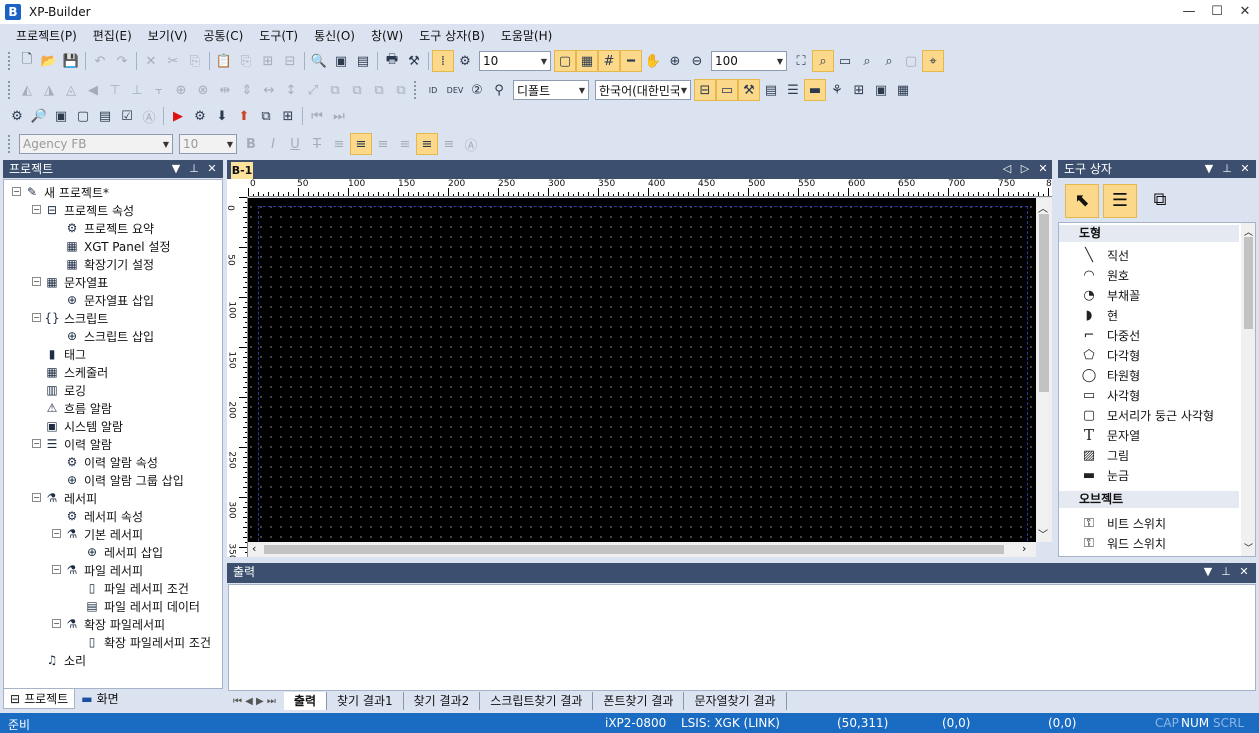 Image resolution: width=1259 pixels, height=733 pixels. Describe the element at coordinates (443, 61) in the screenshot. I see `grid-dots-icon: ⁞` at that location.